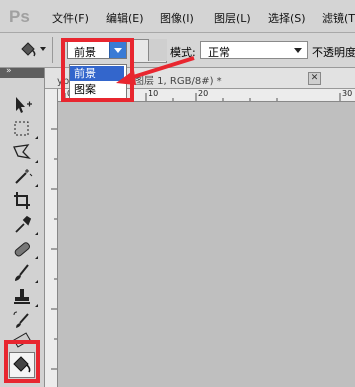  What do you see at coordinates (155, 70) in the screenshot?
I see `annotation-arrow` at bounding box center [155, 70].